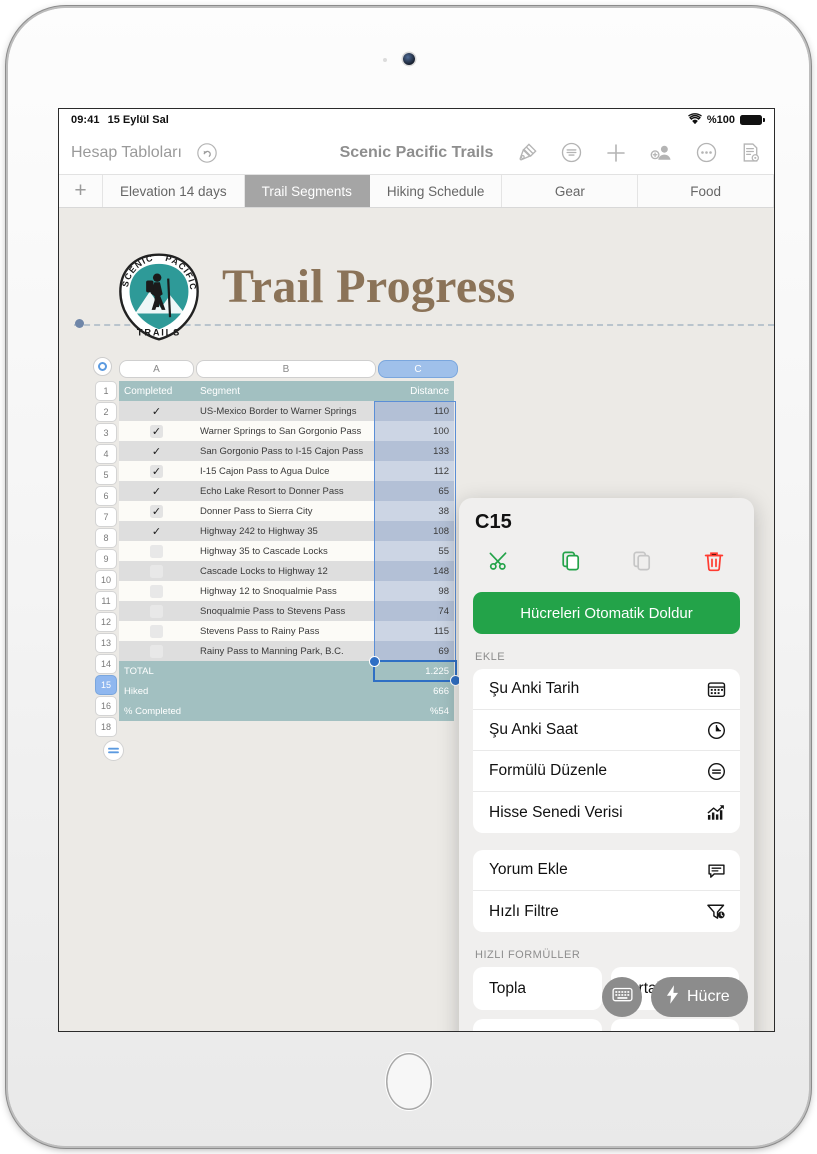 The height and width of the screenshot is (1154, 817). What do you see at coordinates (414, 471) in the screenshot?
I see `cell-distance: 112` at bounding box center [414, 471].